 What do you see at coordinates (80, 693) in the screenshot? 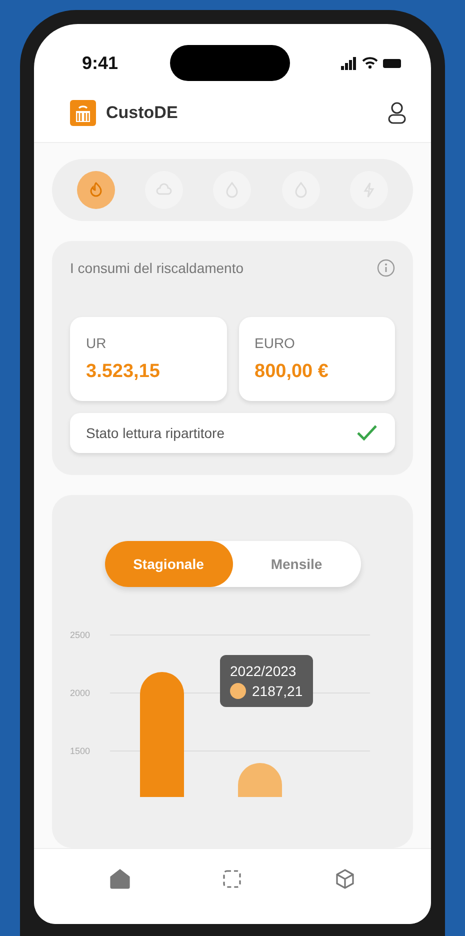
I see `axis-label: 2000` at bounding box center [80, 693].